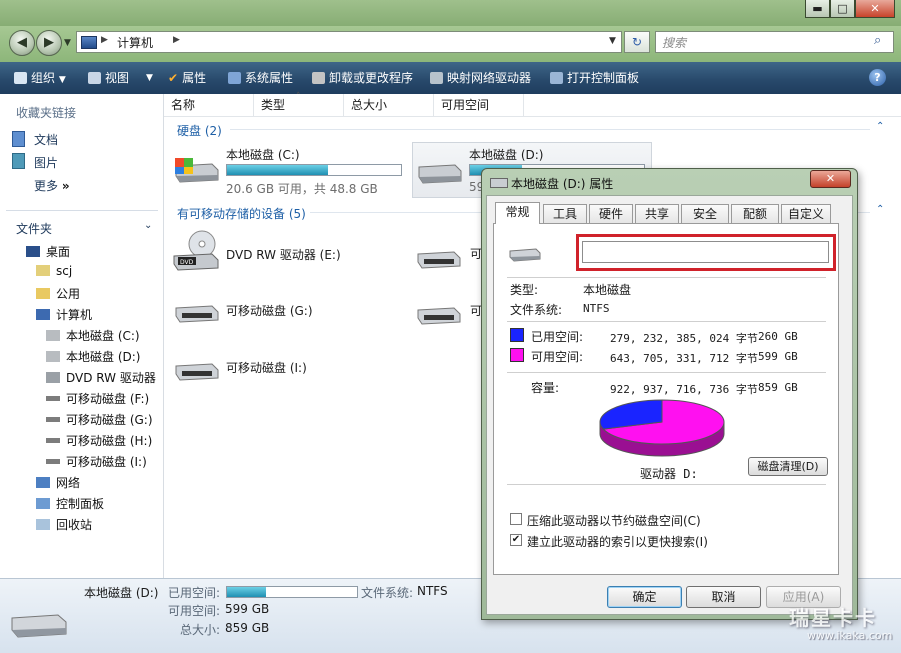  Describe the element at coordinates (54, 271) in the screenshot. I see `tree-item-scj: scj` at that location.